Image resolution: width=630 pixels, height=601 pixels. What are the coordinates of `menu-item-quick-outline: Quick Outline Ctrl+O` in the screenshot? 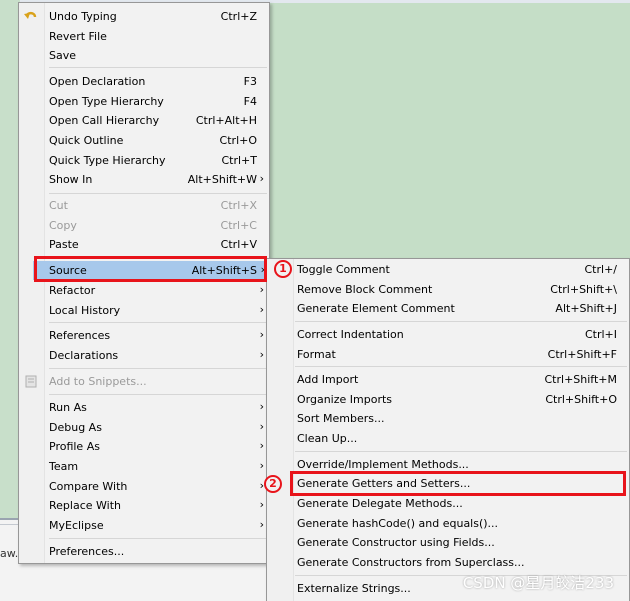 It's located at (144, 140).